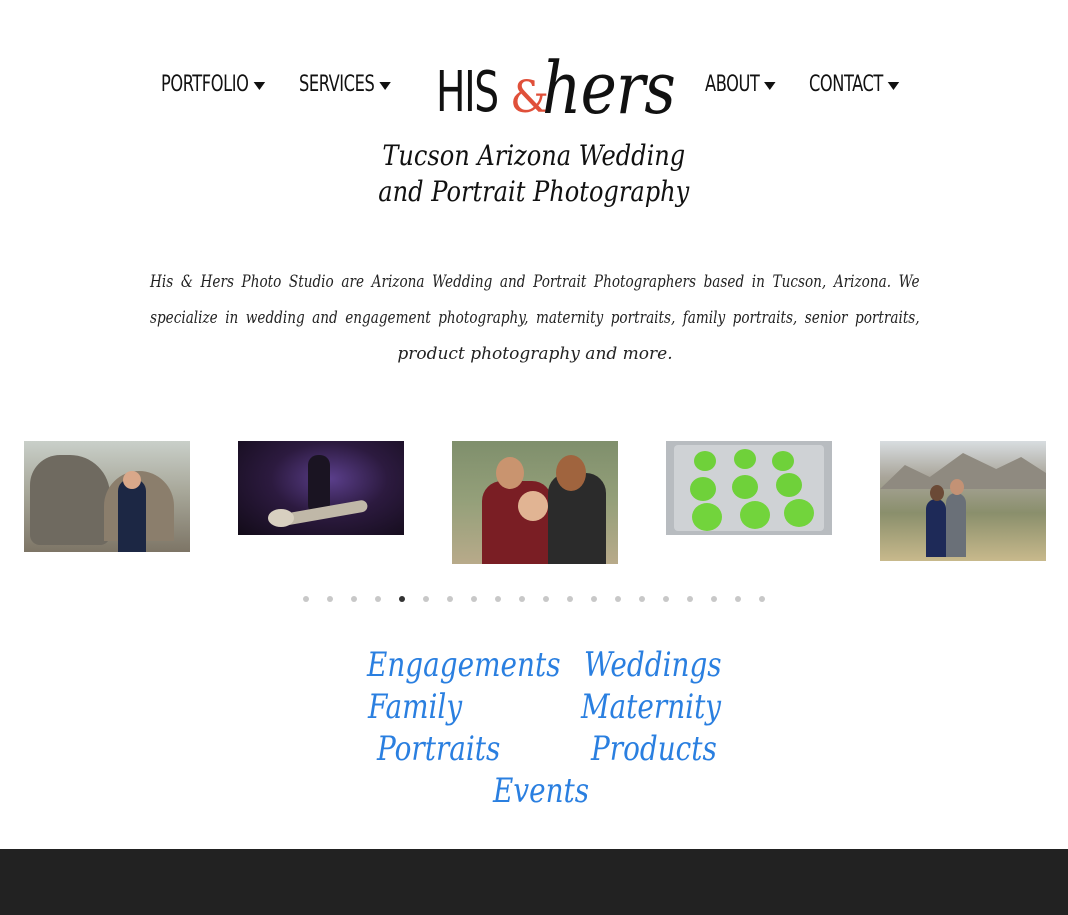 The image size is (1068, 915). What do you see at coordinates (107, 496) in the screenshot?
I see `carousel-image-statue-portrait` at bounding box center [107, 496].